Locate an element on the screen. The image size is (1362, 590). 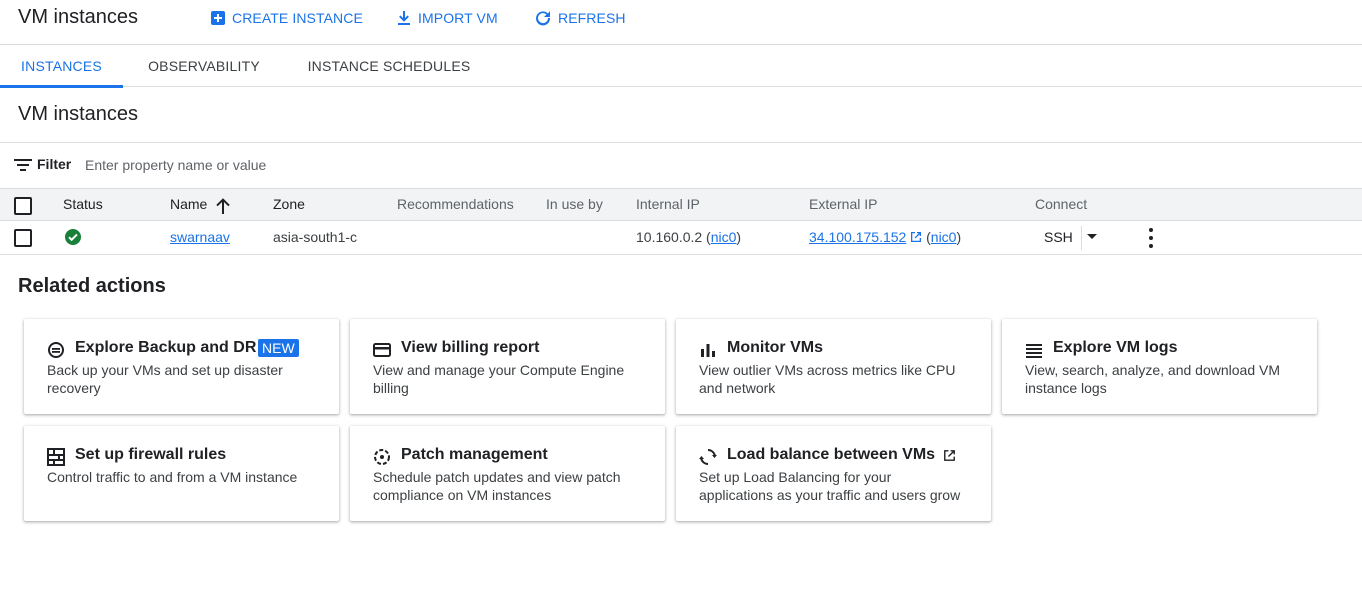
tab-instance-schedules: INSTANCE SCHEDULES is located at coordinates (389, 66).